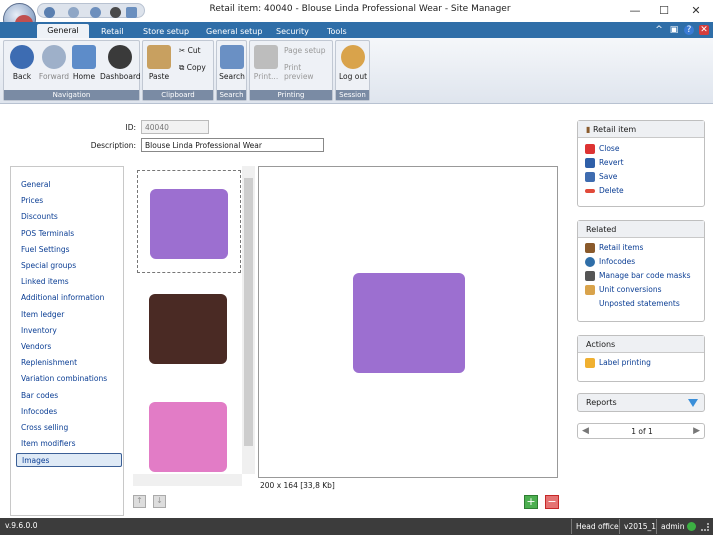  Describe the element at coordinates (641, 177) in the screenshot. I see `save-action: Save` at that location.